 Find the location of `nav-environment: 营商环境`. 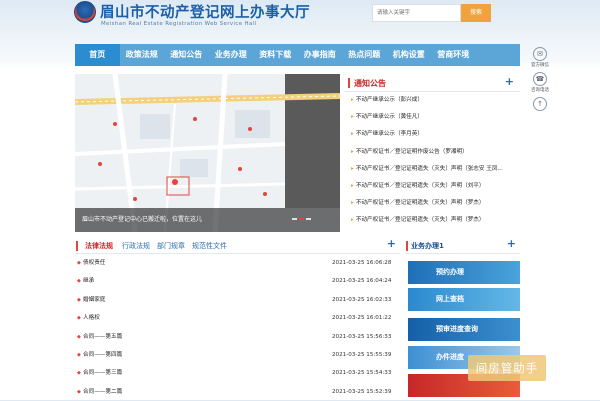

nav-environment: 营商环境 is located at coordinates (453, 55).